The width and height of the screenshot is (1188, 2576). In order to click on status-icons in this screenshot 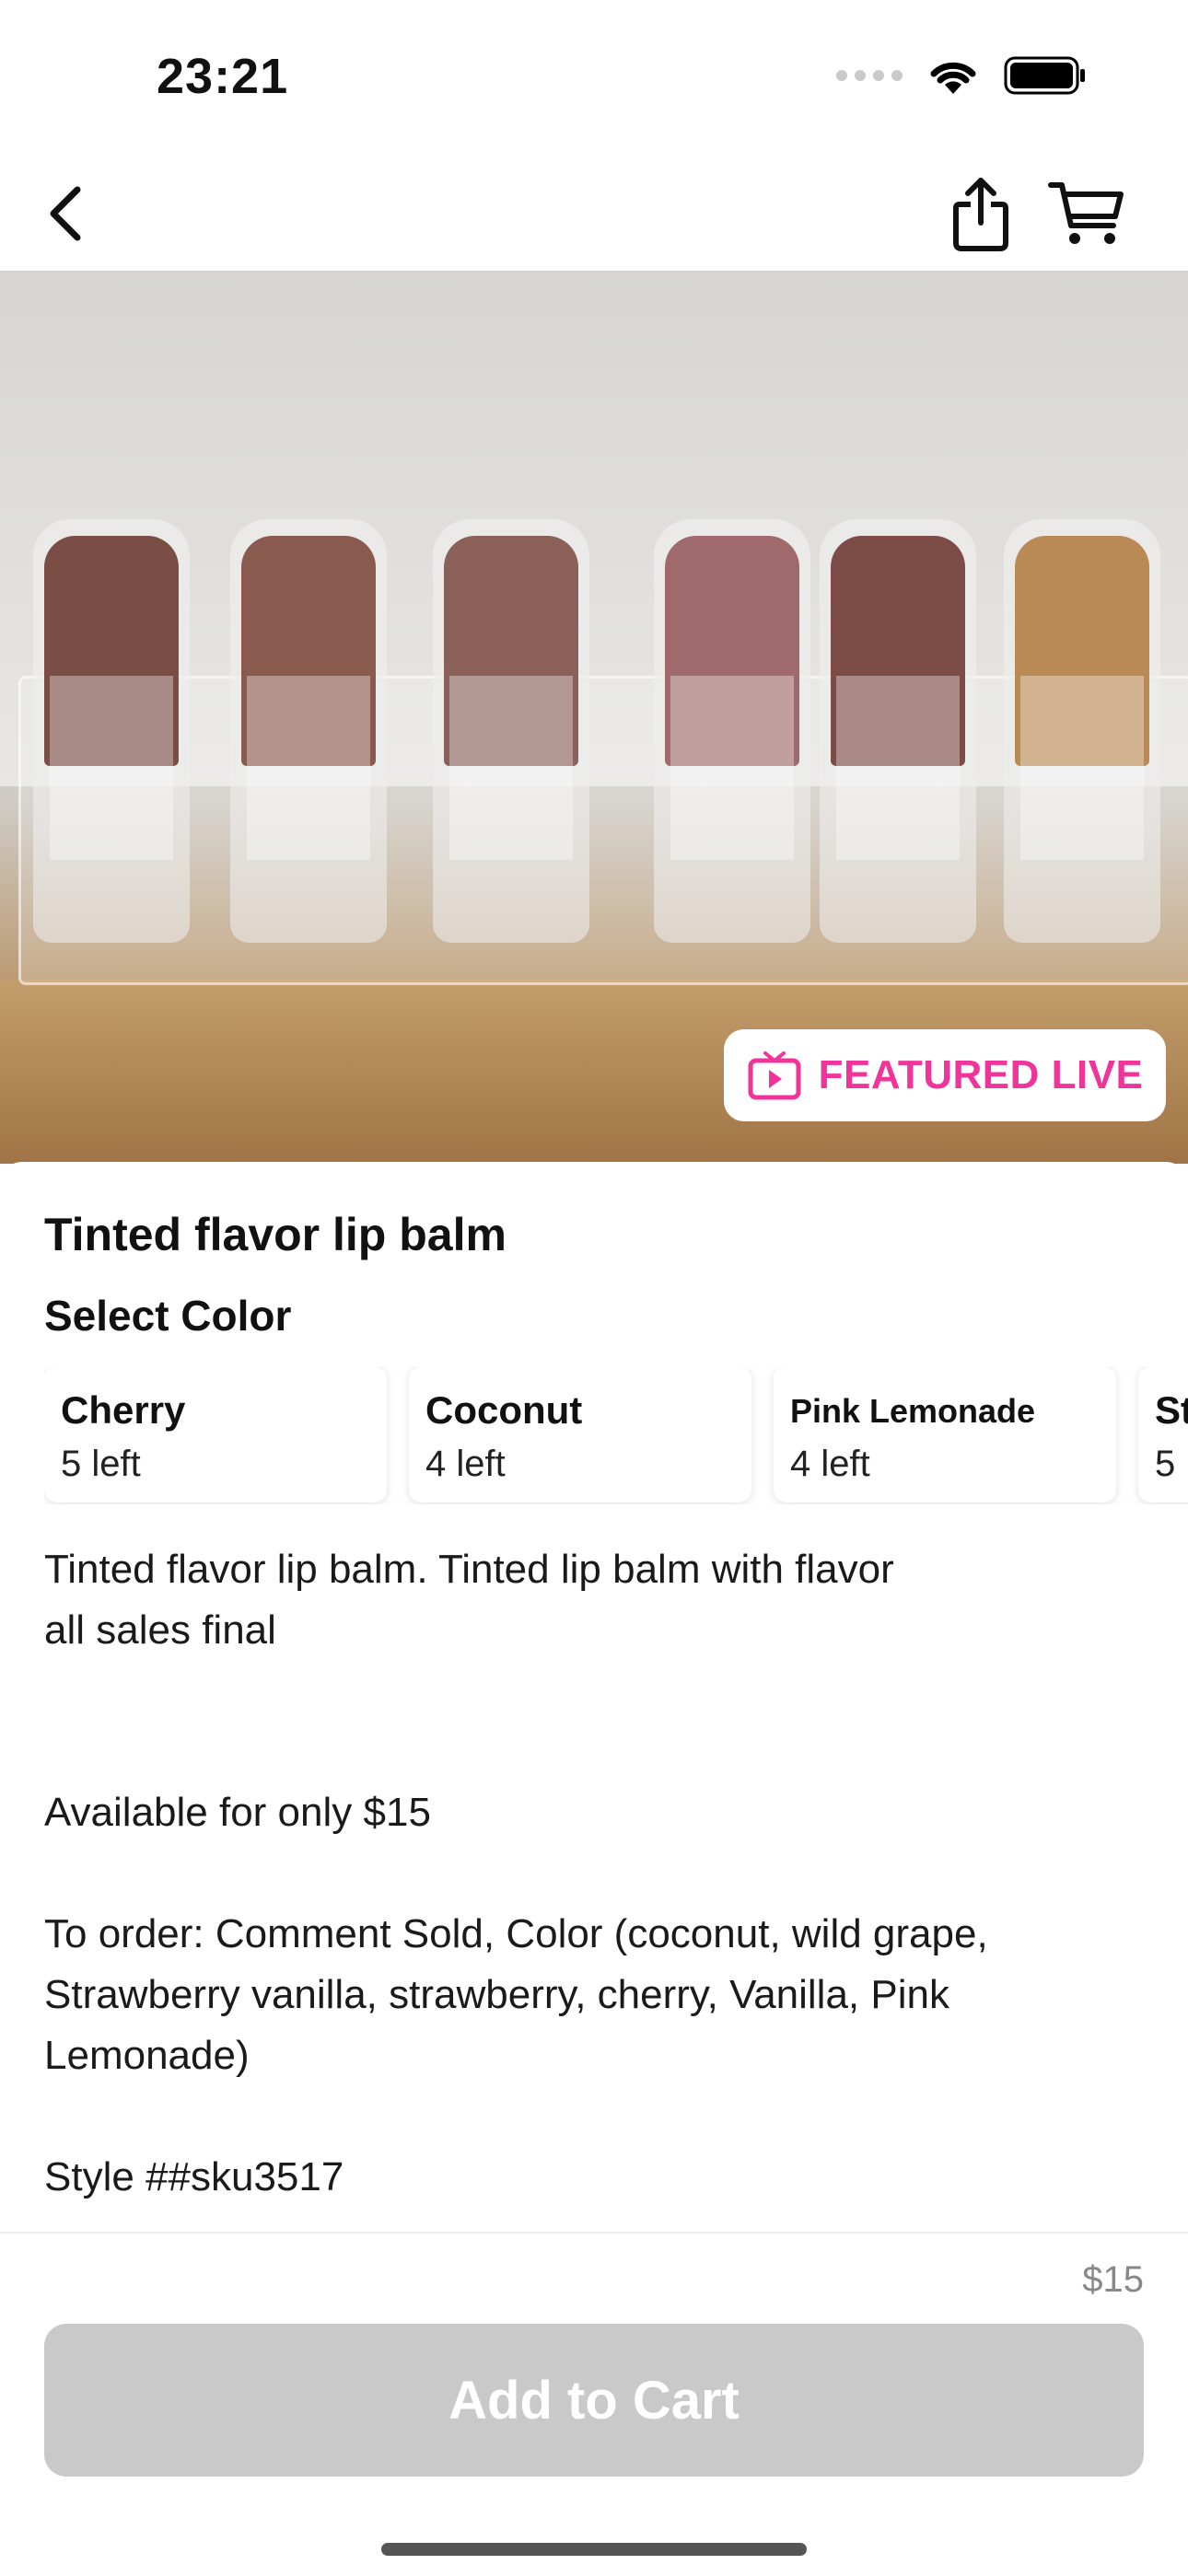, I will do `click(961, 75)`.